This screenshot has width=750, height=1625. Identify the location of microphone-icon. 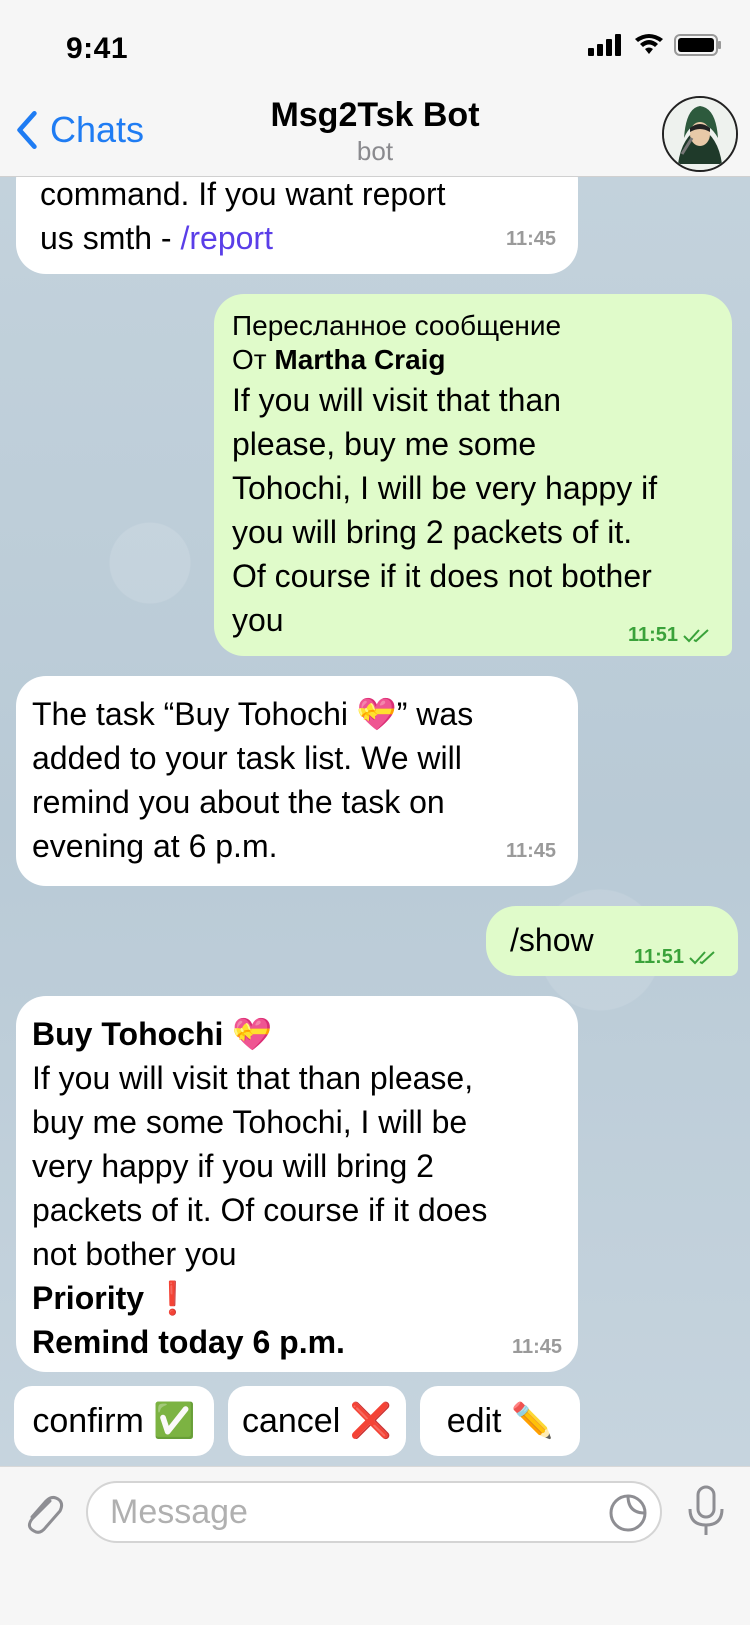
(706, 1513).